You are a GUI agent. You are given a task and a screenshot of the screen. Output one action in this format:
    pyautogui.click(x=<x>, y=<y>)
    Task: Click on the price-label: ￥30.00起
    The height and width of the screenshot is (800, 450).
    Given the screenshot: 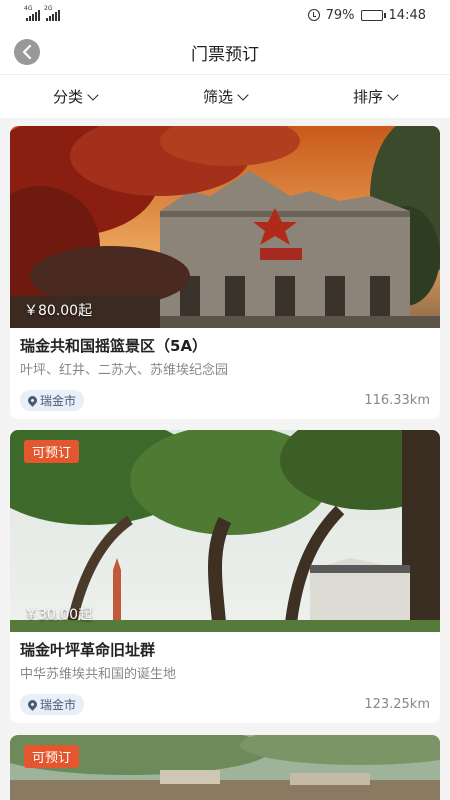 What is the action you would take?
    pyautogui.click(x=58, y=615)
    